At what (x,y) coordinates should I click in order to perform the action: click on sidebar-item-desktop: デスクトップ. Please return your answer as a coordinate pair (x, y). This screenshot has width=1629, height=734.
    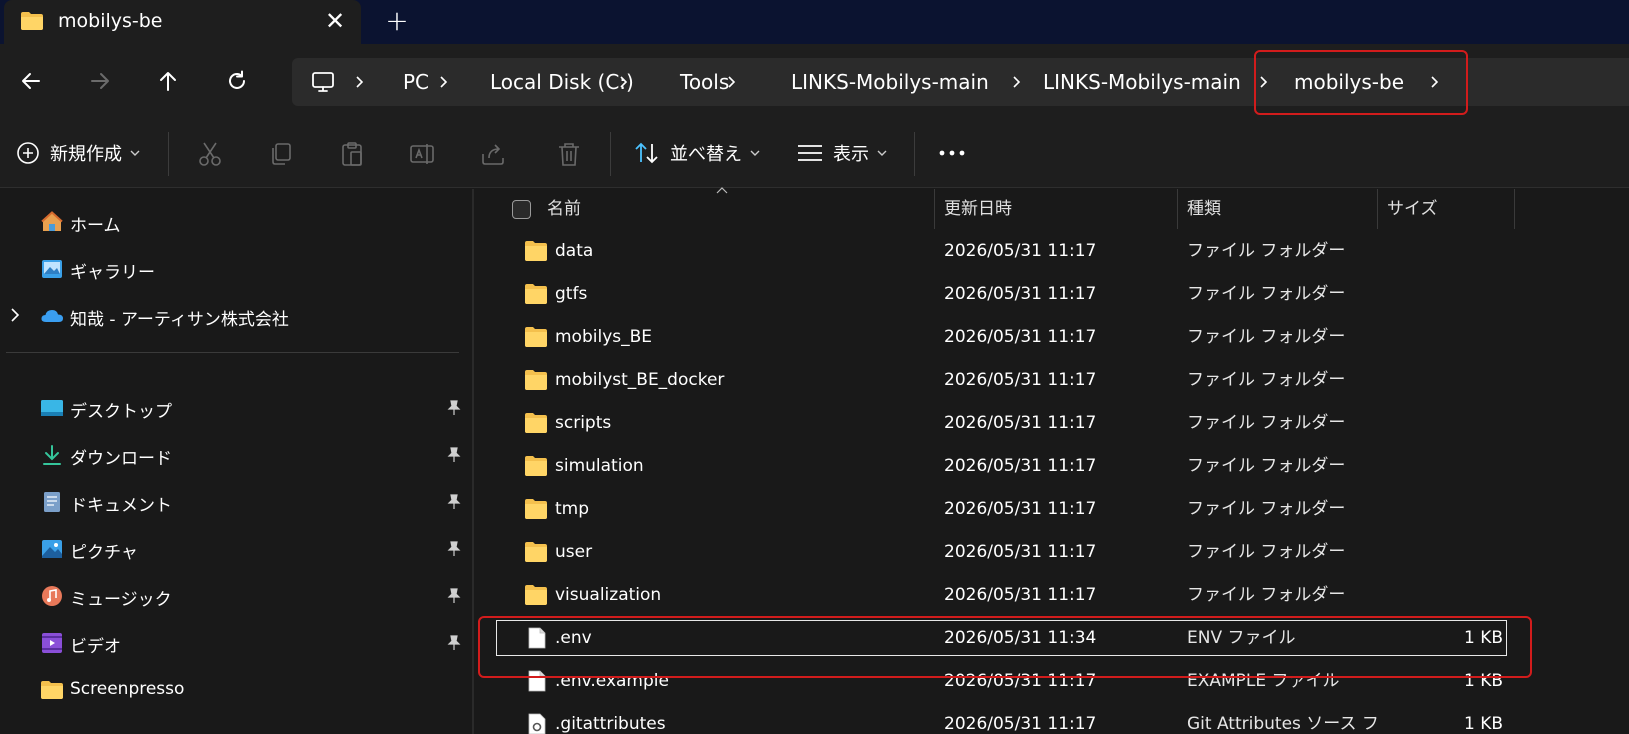
    Looking at the image, I should click on (235, 408).